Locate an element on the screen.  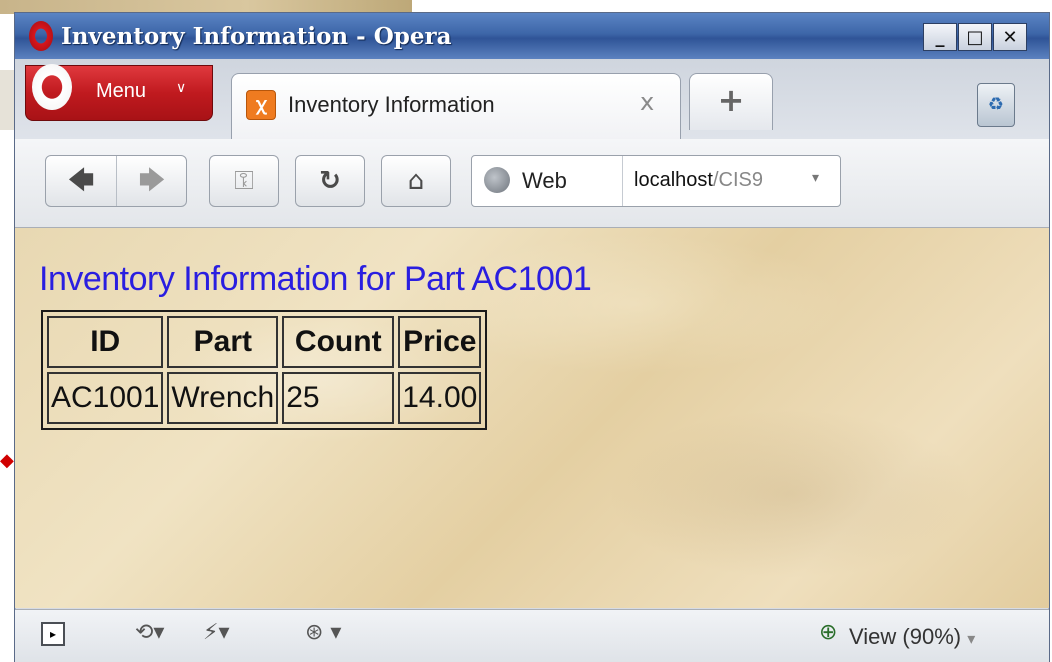
column-header-count: Count is located at coordinates (338, 342).